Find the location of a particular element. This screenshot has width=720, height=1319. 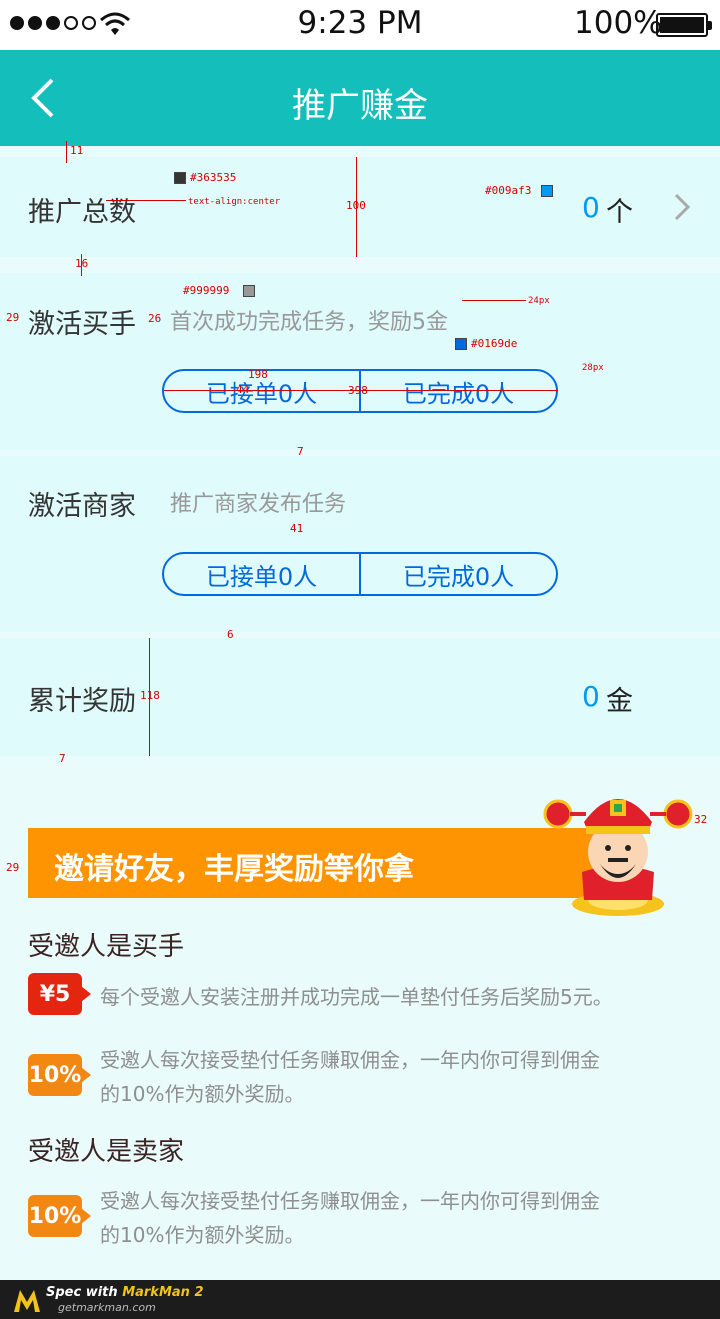

markman-logo-icon is located at coordinates (27, 1301).